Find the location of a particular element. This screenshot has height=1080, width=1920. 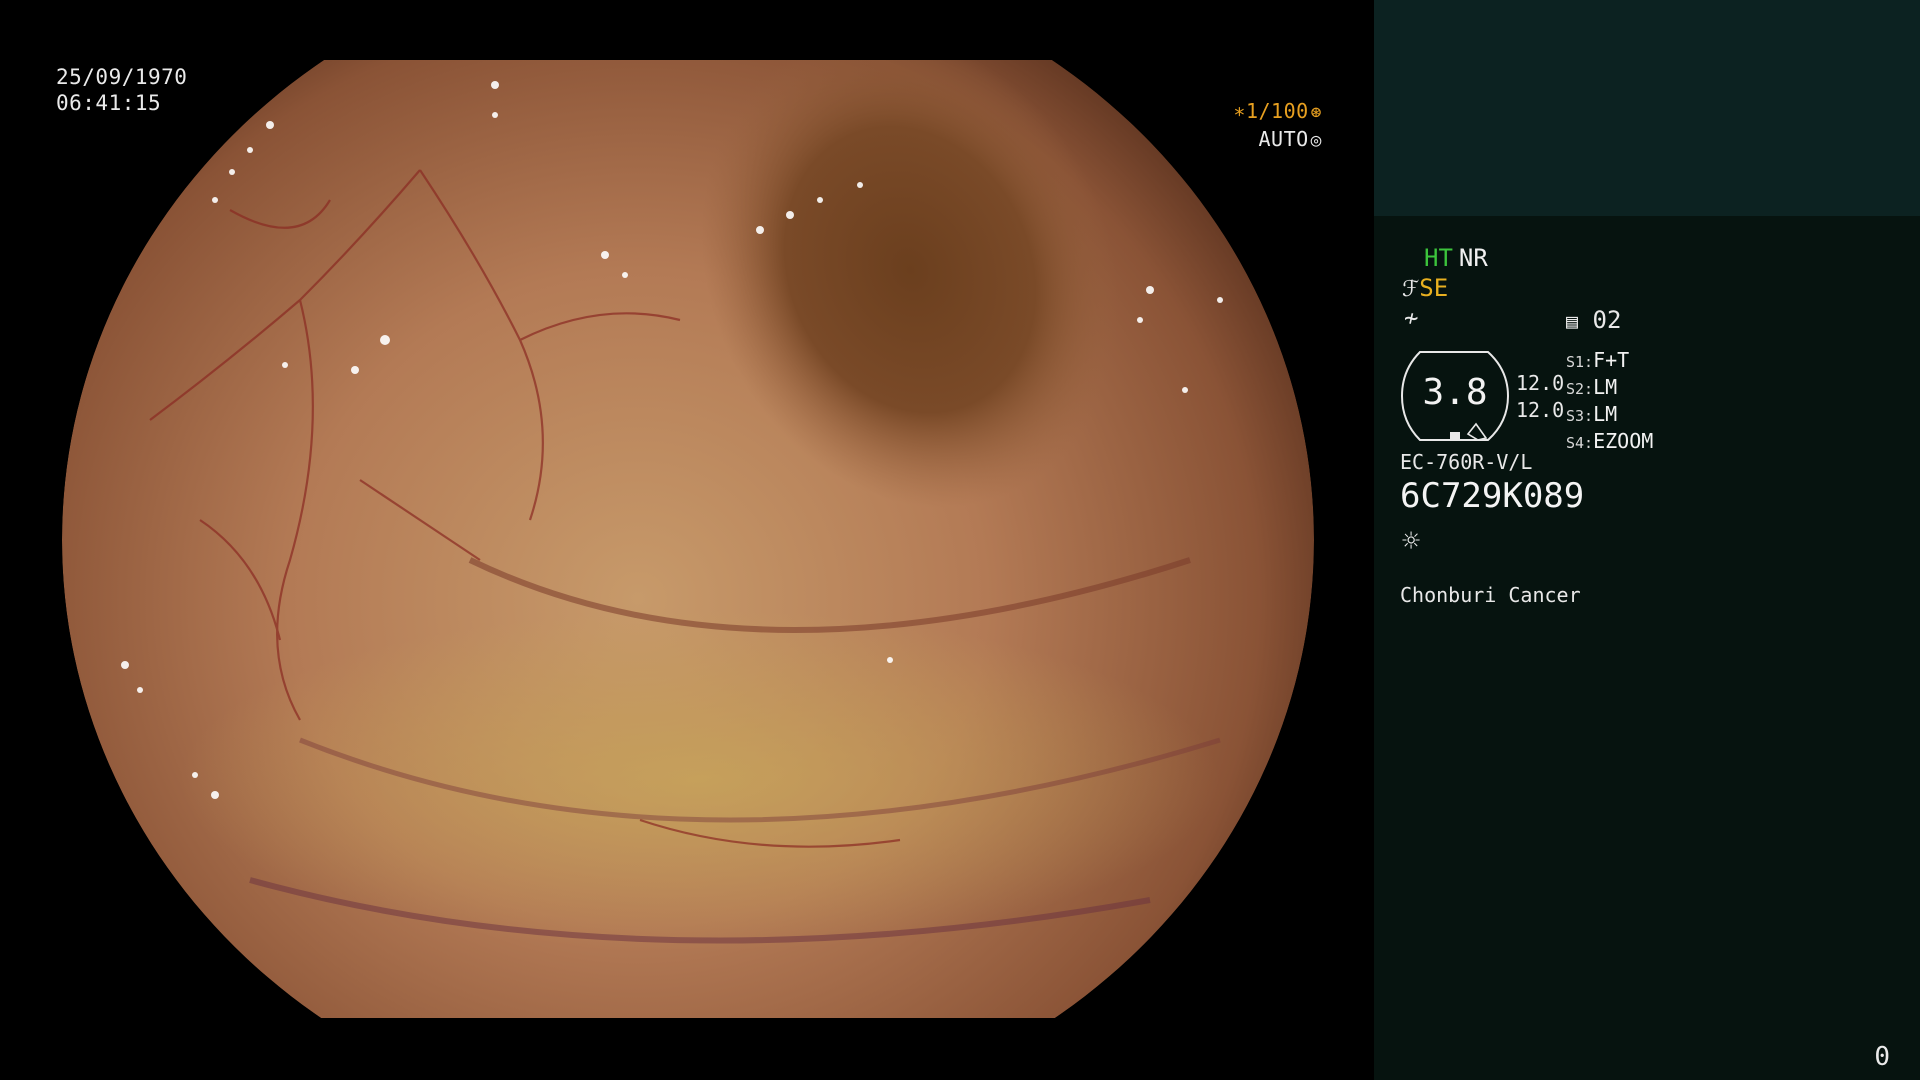

gauge-value: 3.8 is located at coordinates (1455, 392).